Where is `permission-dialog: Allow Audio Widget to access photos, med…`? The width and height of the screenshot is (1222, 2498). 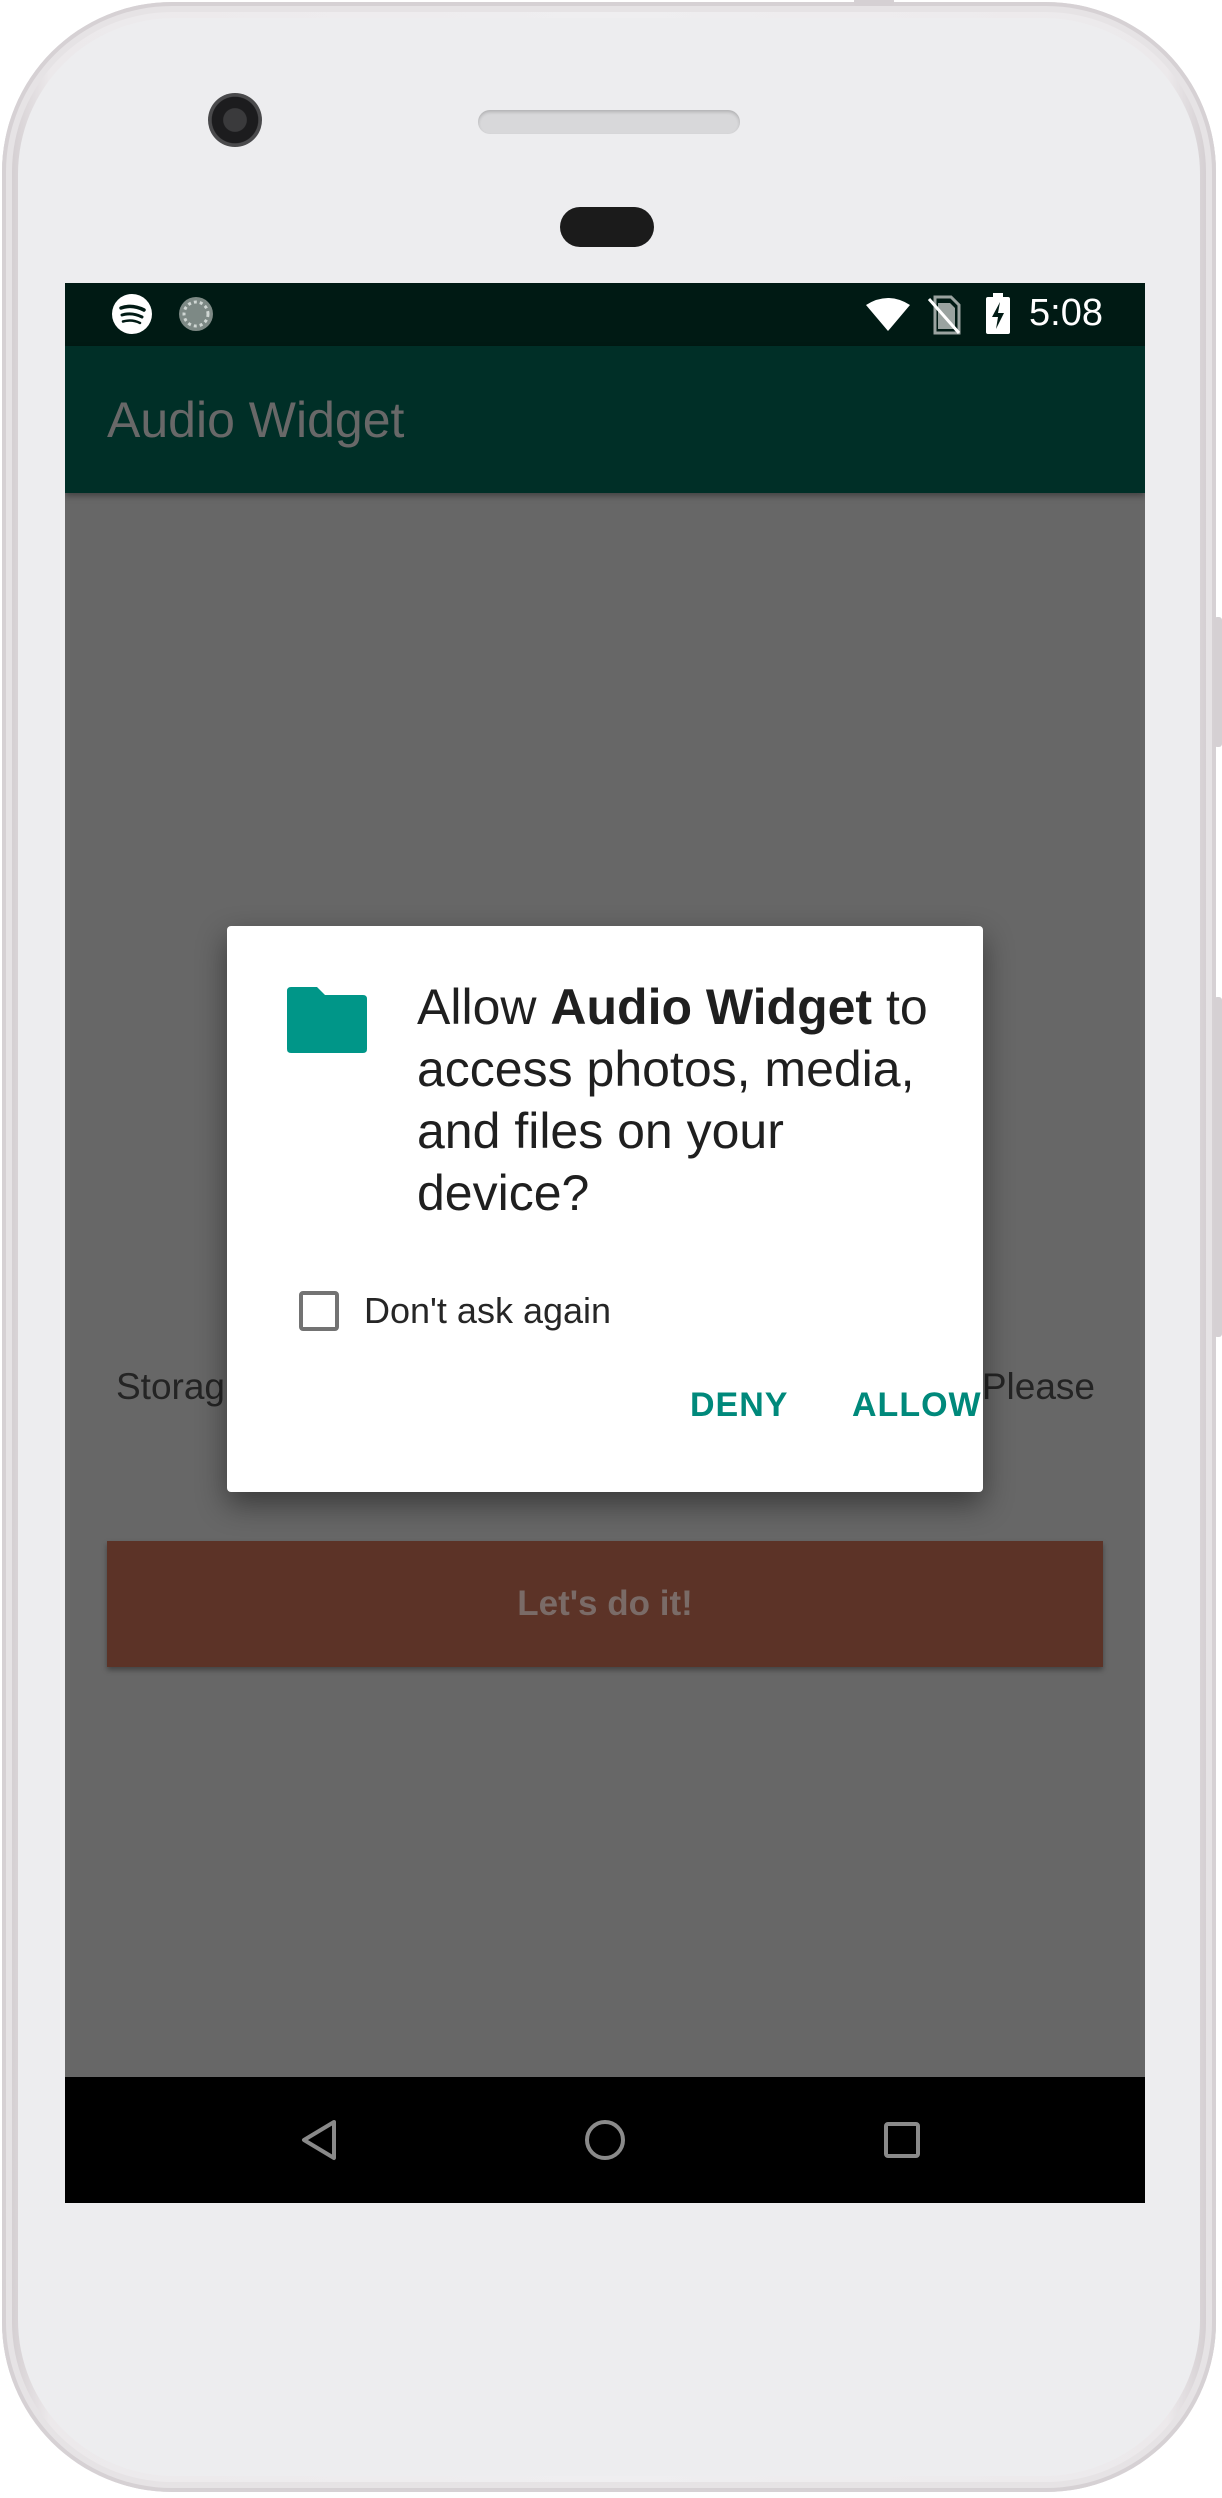
permission-dialog: Allow Audio Widget to access photos, med… is located at coordinates (605, 1209).